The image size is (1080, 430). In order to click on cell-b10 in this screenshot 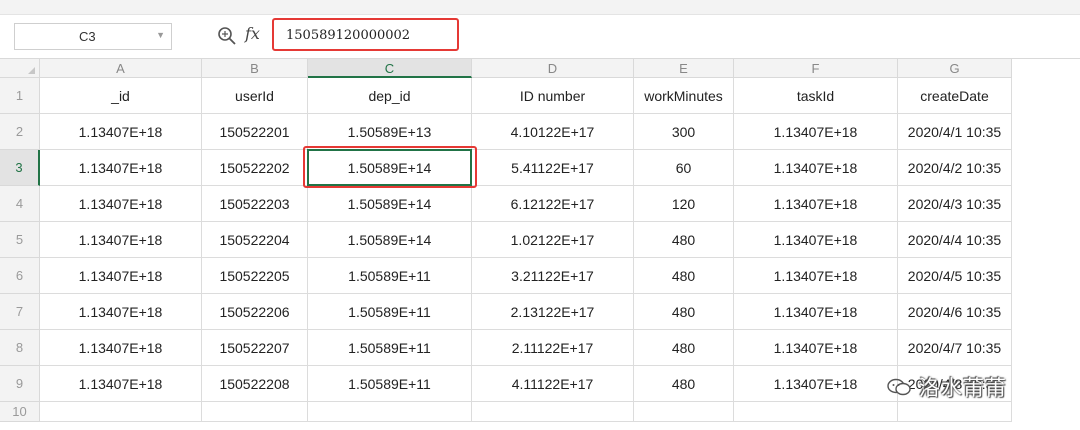, I will do `click(255, 412)`.